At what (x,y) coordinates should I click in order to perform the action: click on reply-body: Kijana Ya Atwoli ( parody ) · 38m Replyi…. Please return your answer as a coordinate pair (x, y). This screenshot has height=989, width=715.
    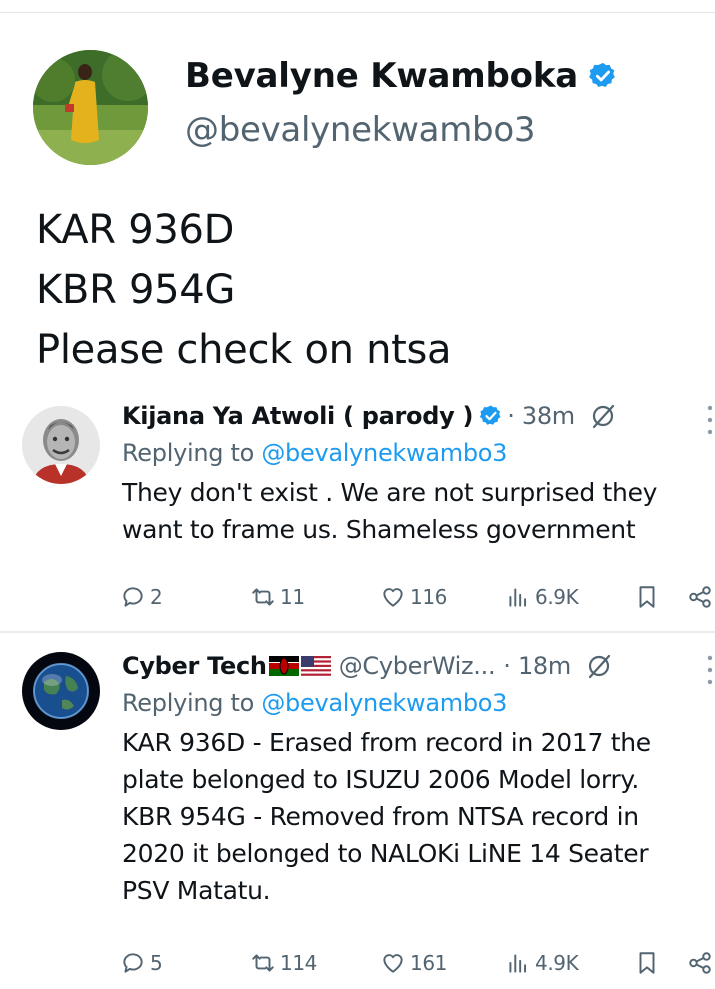
    Looking at the image, I should click on (418, 473).